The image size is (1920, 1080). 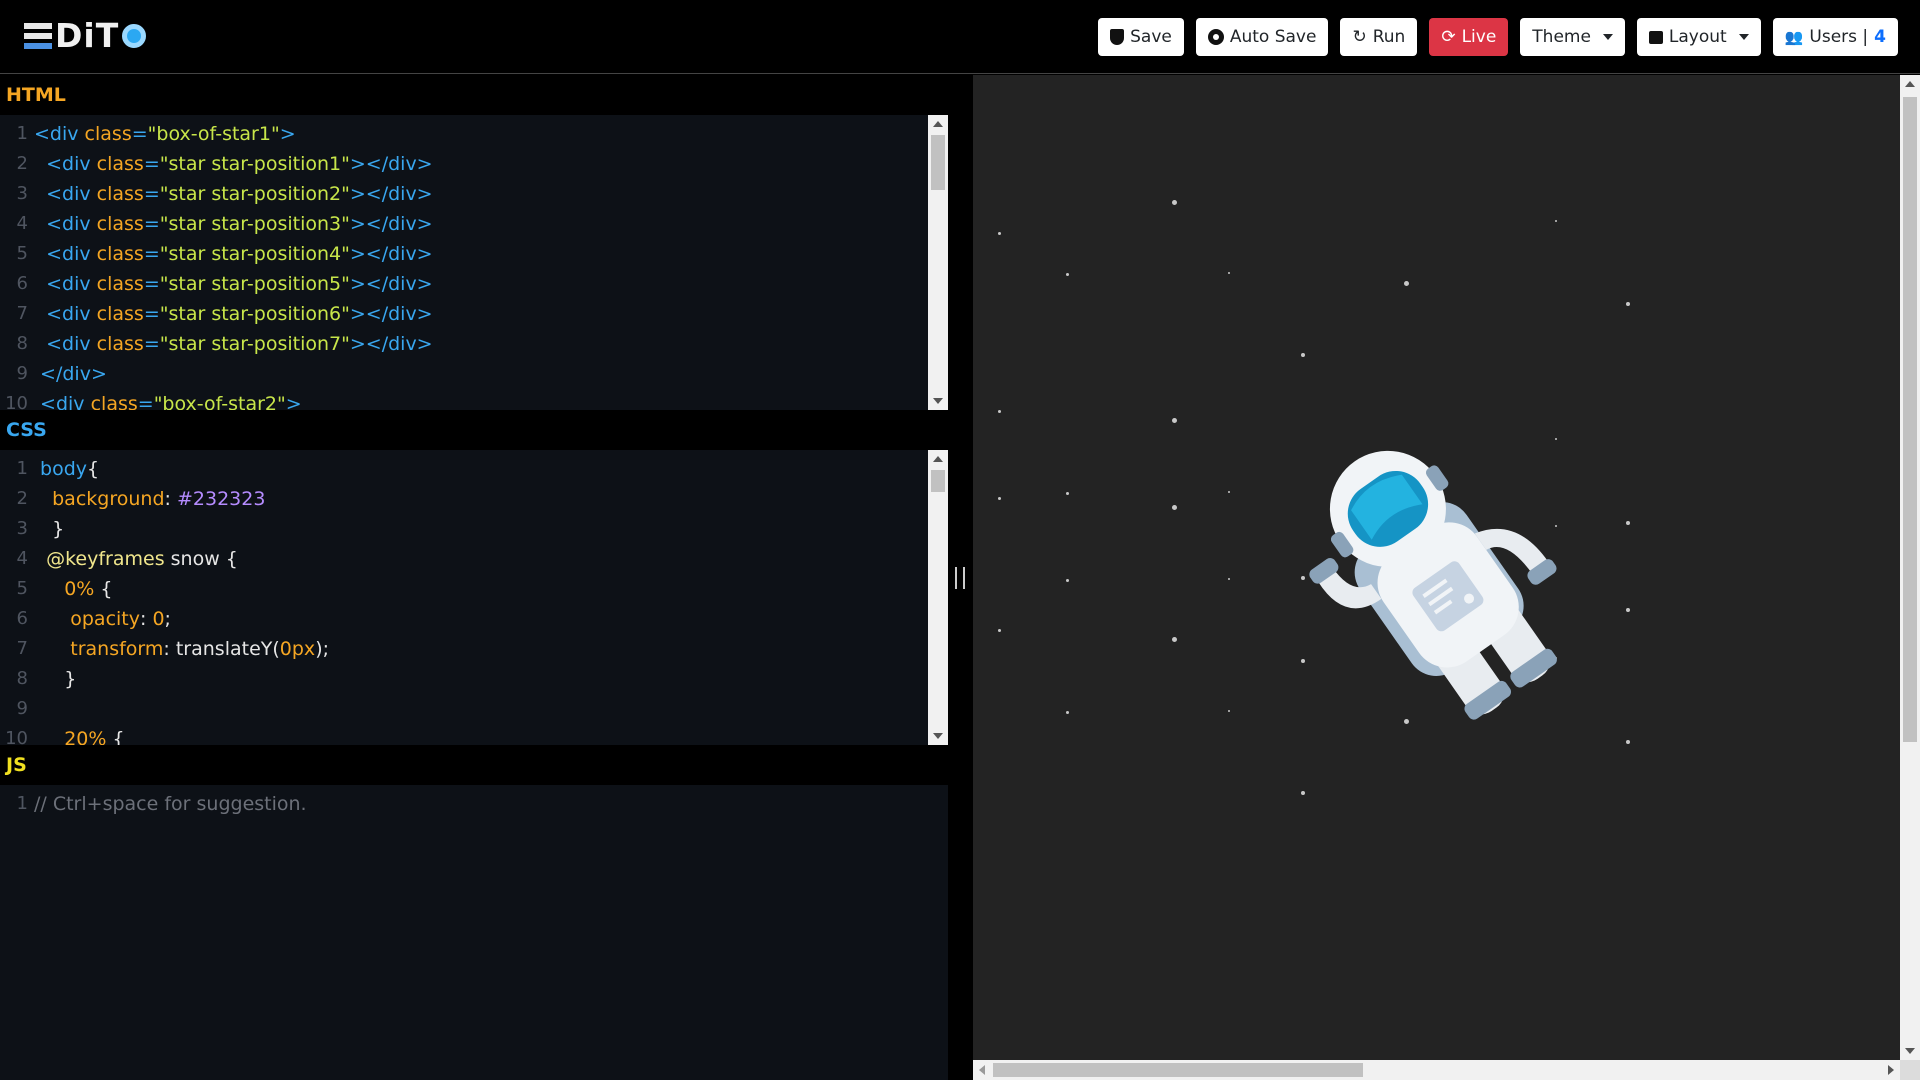 What do you see at coordinates (474, 374) in the screenshot?
I see `code-line: 9 </div>` at bounding box center [474, 374].